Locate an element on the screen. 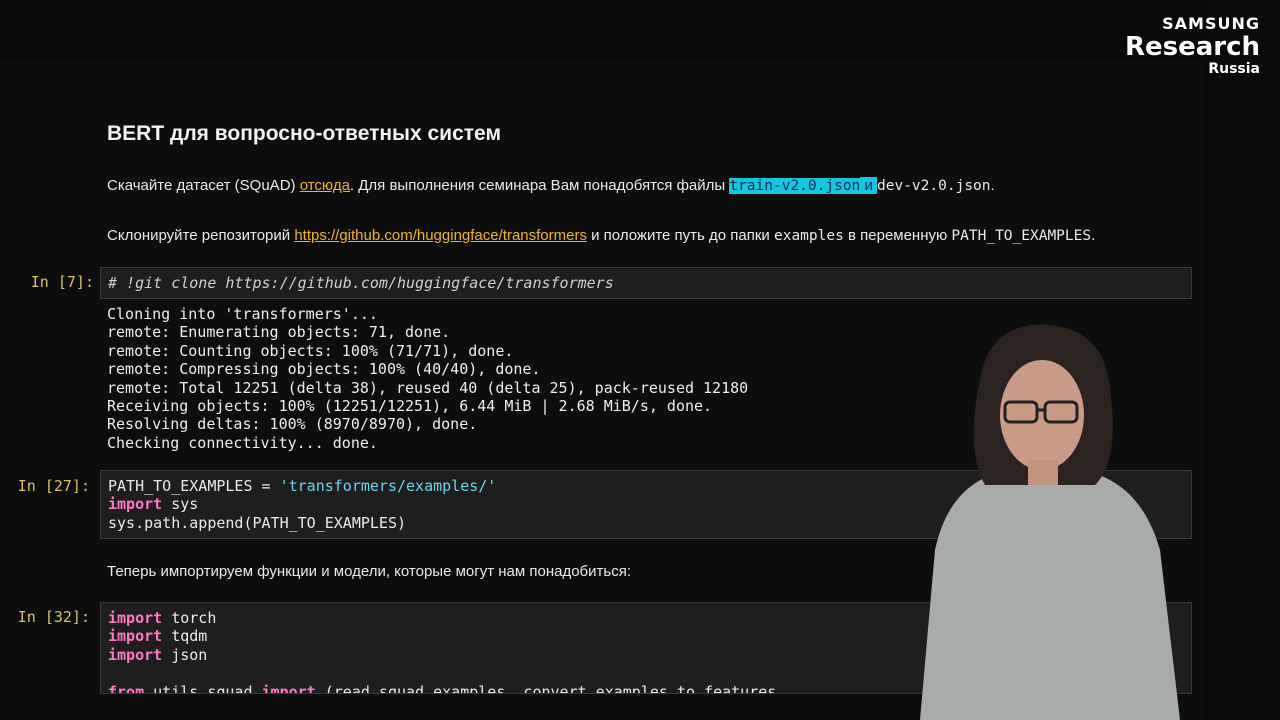  presenter-video-overlay is located at coordinates (1050, 522).